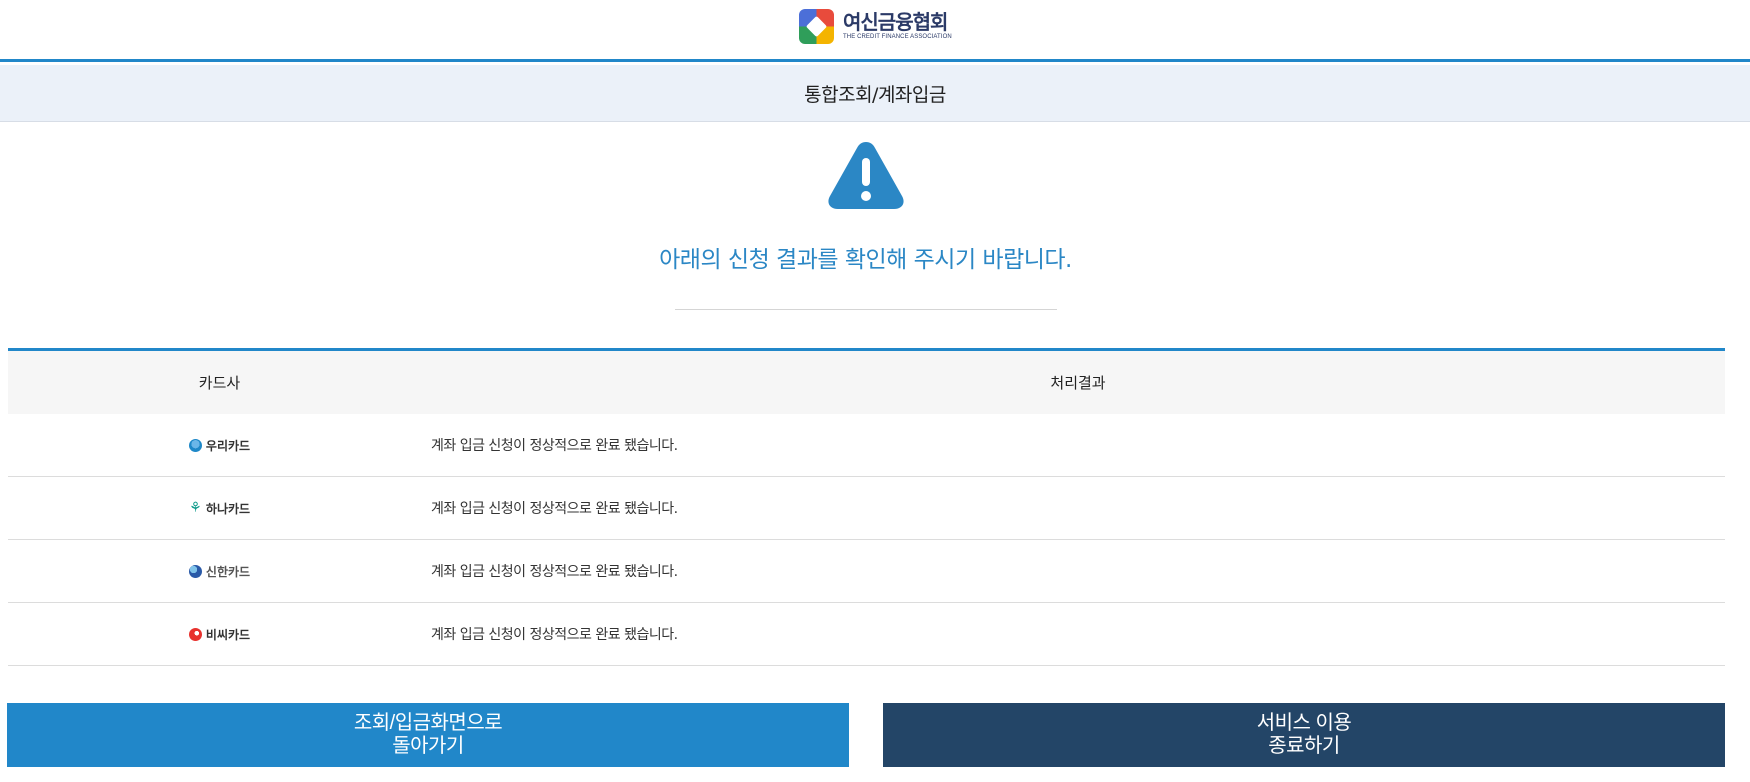  Describe the element at coordinates (866, 445) in the screenshot. I see `table-row: 우리카드 계좌 입금 신청이 정상적으로 완료 됐습니다.` at that location.